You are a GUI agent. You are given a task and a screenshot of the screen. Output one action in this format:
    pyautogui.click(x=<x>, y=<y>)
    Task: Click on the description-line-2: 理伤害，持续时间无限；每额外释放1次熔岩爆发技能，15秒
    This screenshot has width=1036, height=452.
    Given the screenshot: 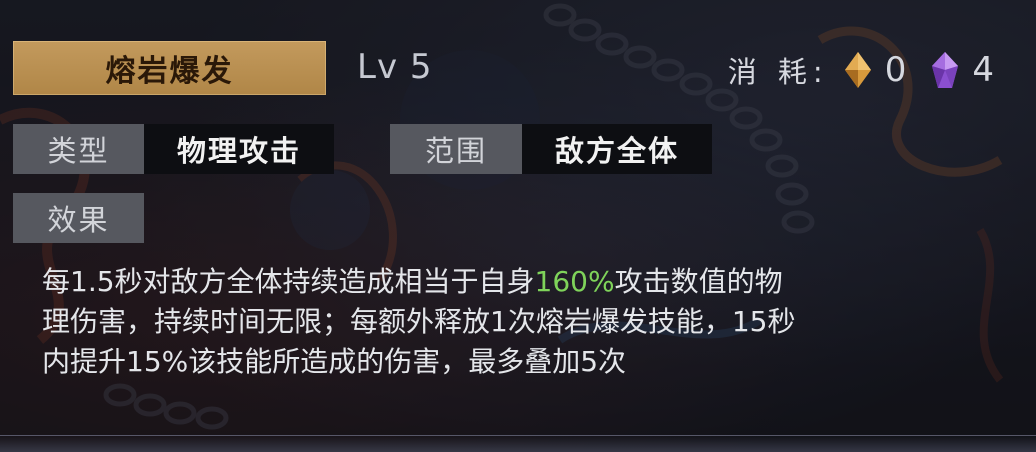 What is the action you would take?
    pyautogui.click(x=419, y=321)
    